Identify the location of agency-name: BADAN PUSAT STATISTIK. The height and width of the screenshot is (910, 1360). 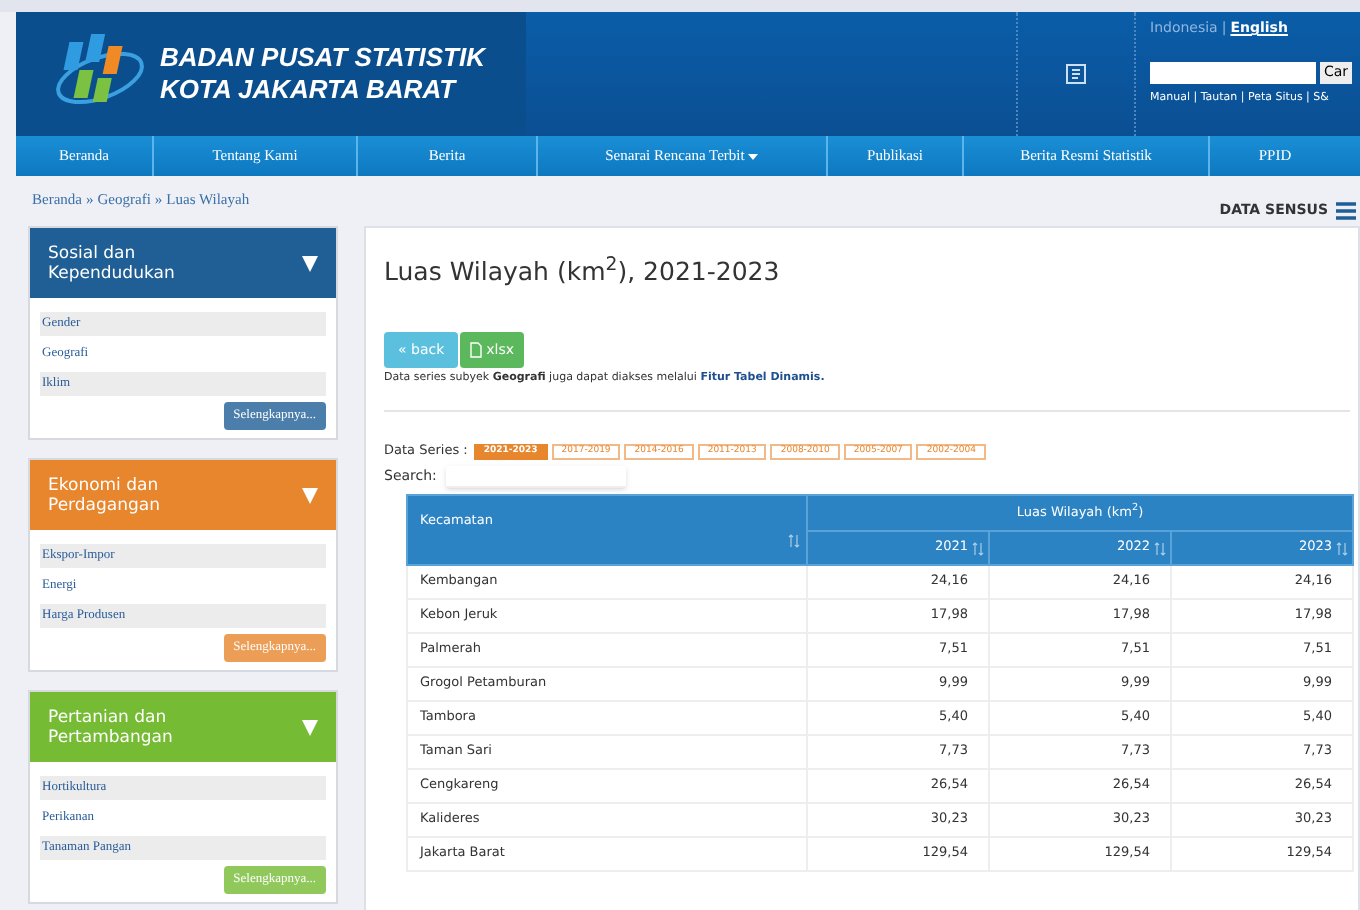
(322, 58).